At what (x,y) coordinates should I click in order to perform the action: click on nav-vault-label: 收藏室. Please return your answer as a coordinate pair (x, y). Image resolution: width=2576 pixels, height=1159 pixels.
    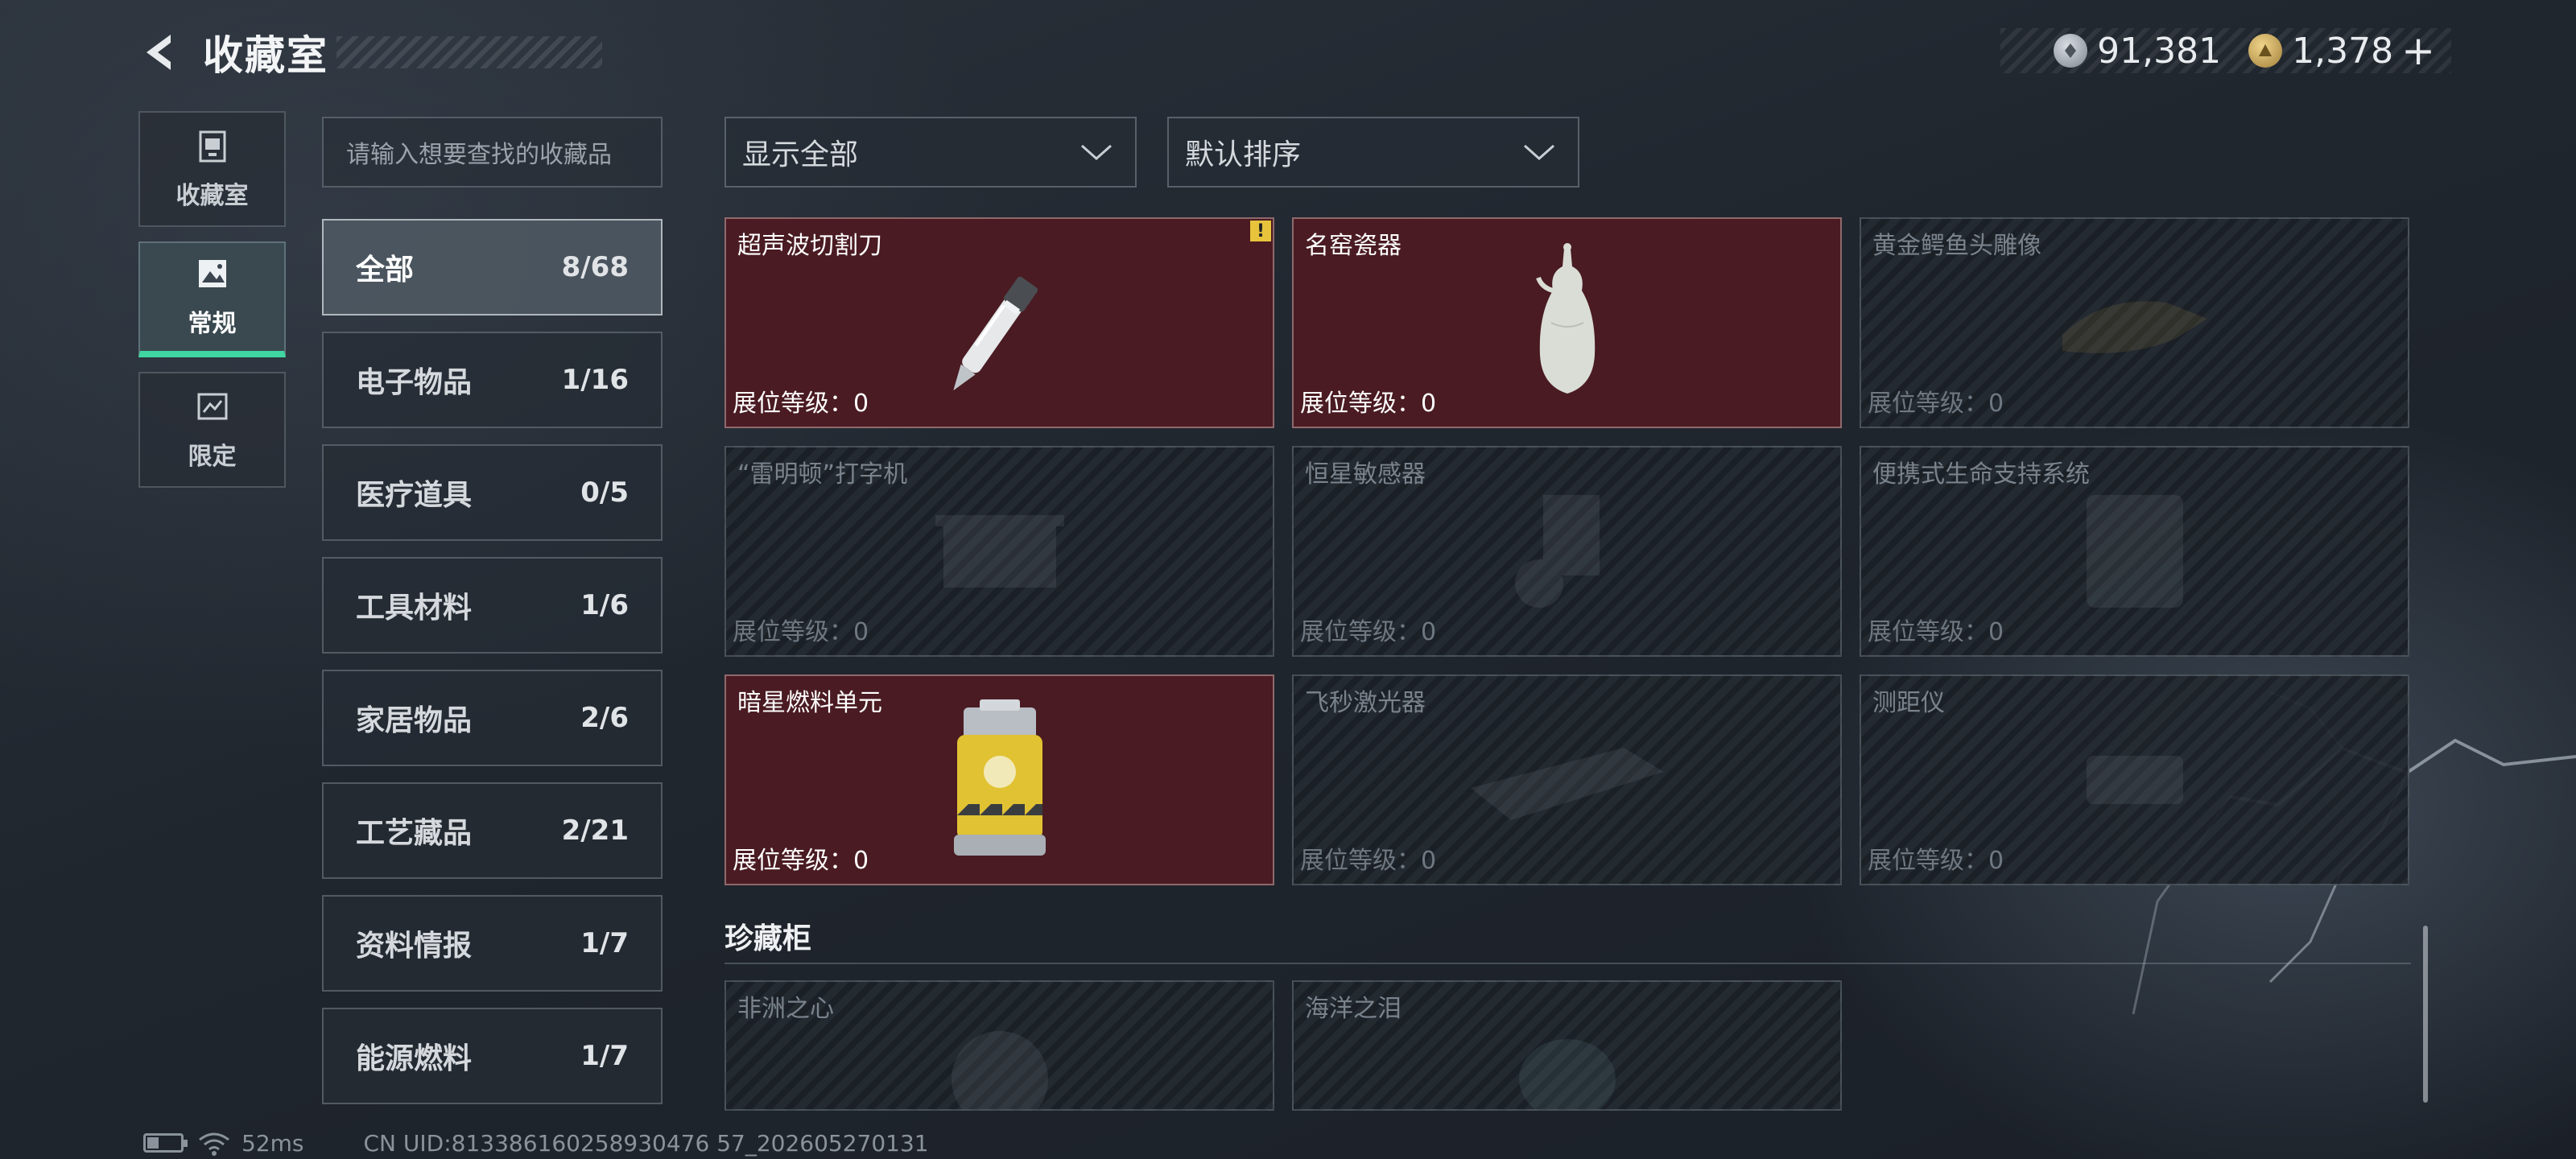
    Looking at the image, I should click on (212, 196).